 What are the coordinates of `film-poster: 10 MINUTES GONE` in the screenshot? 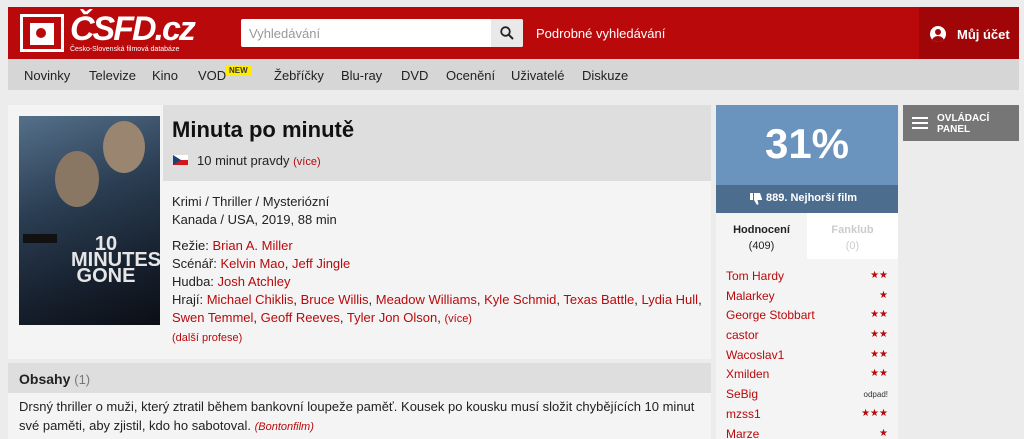 It's located at (89, 220).